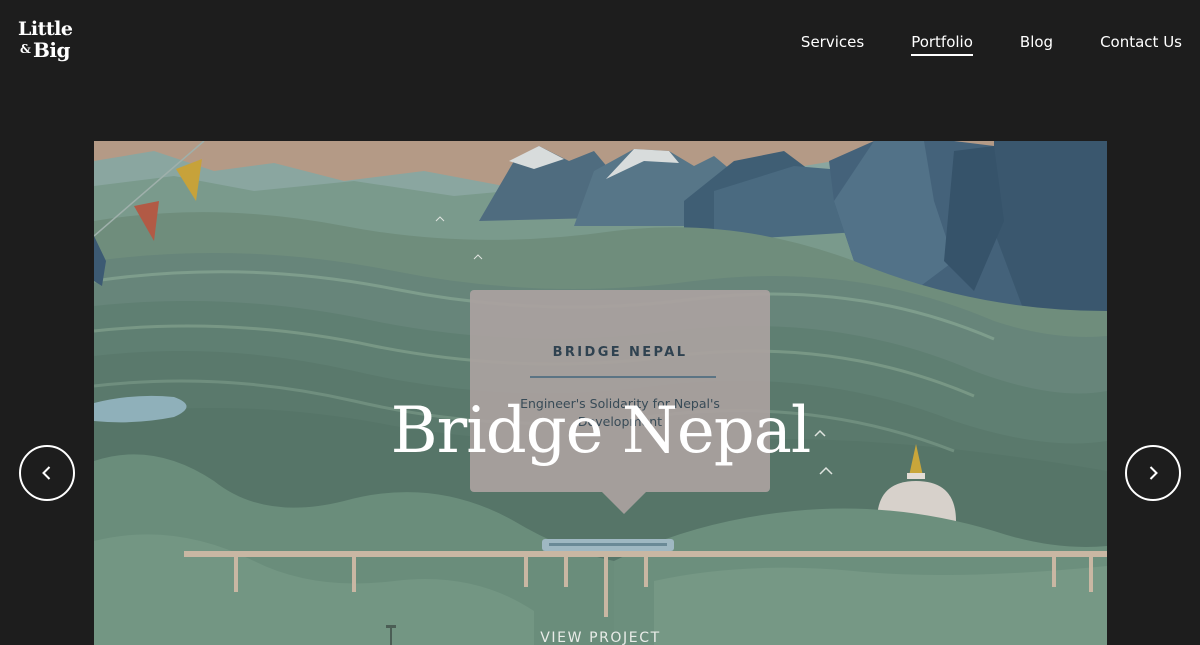 This screenshot has width=1200, height=645. What do you see at coordinates (623, 377) in the screenshot?
I see `project-card-divider` at bounding box center [623, 377].